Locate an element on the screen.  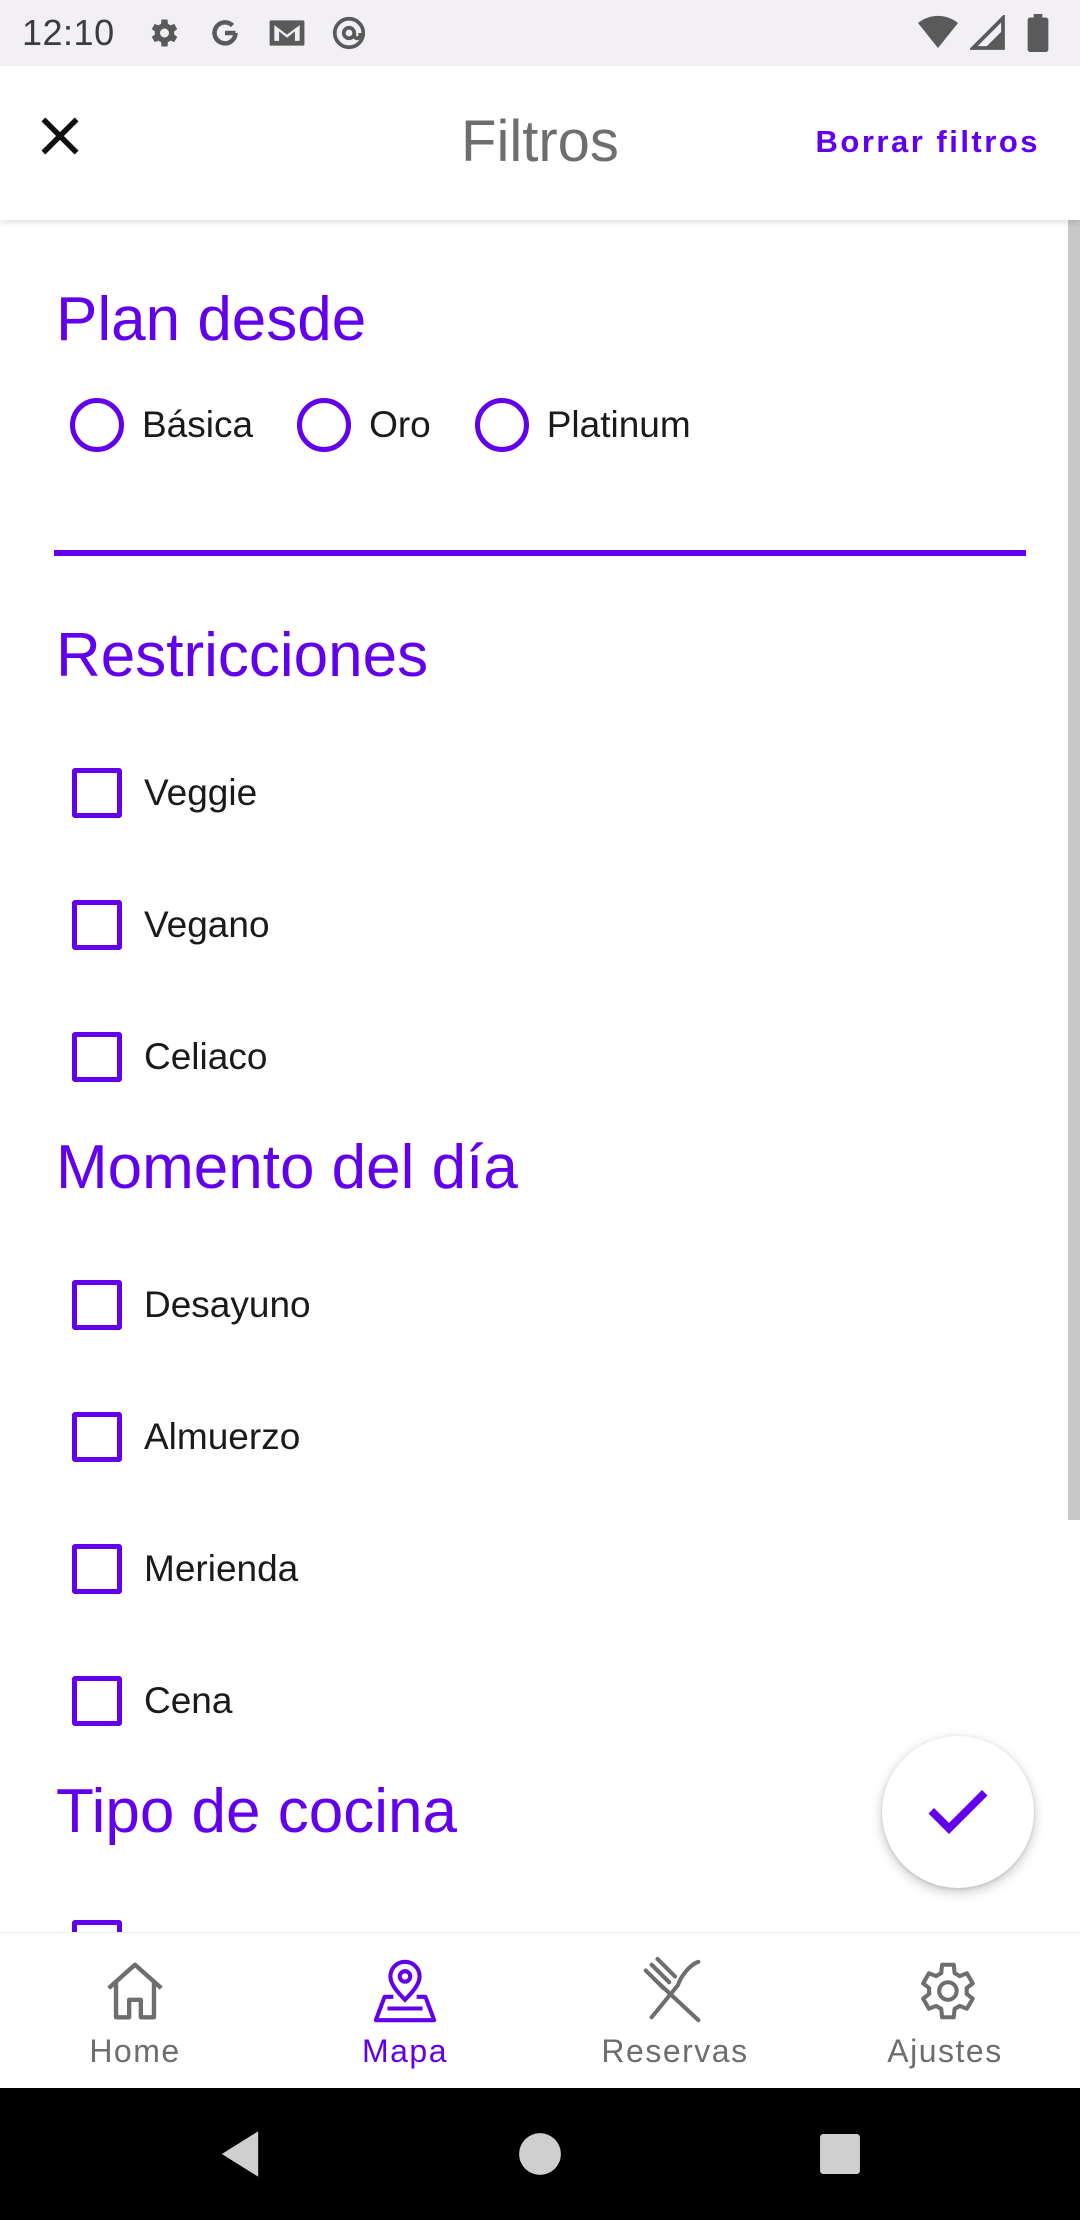
apply-filters-button is located at coordinates (958, 1812).